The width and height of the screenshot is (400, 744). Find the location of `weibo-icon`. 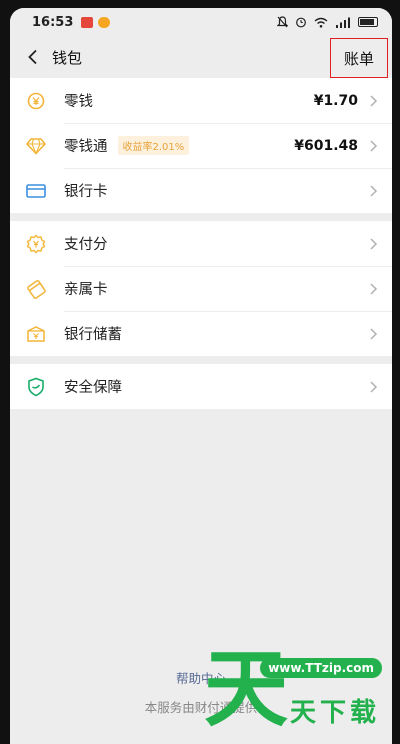

weibo-icon is located at coordinates (104, 22).